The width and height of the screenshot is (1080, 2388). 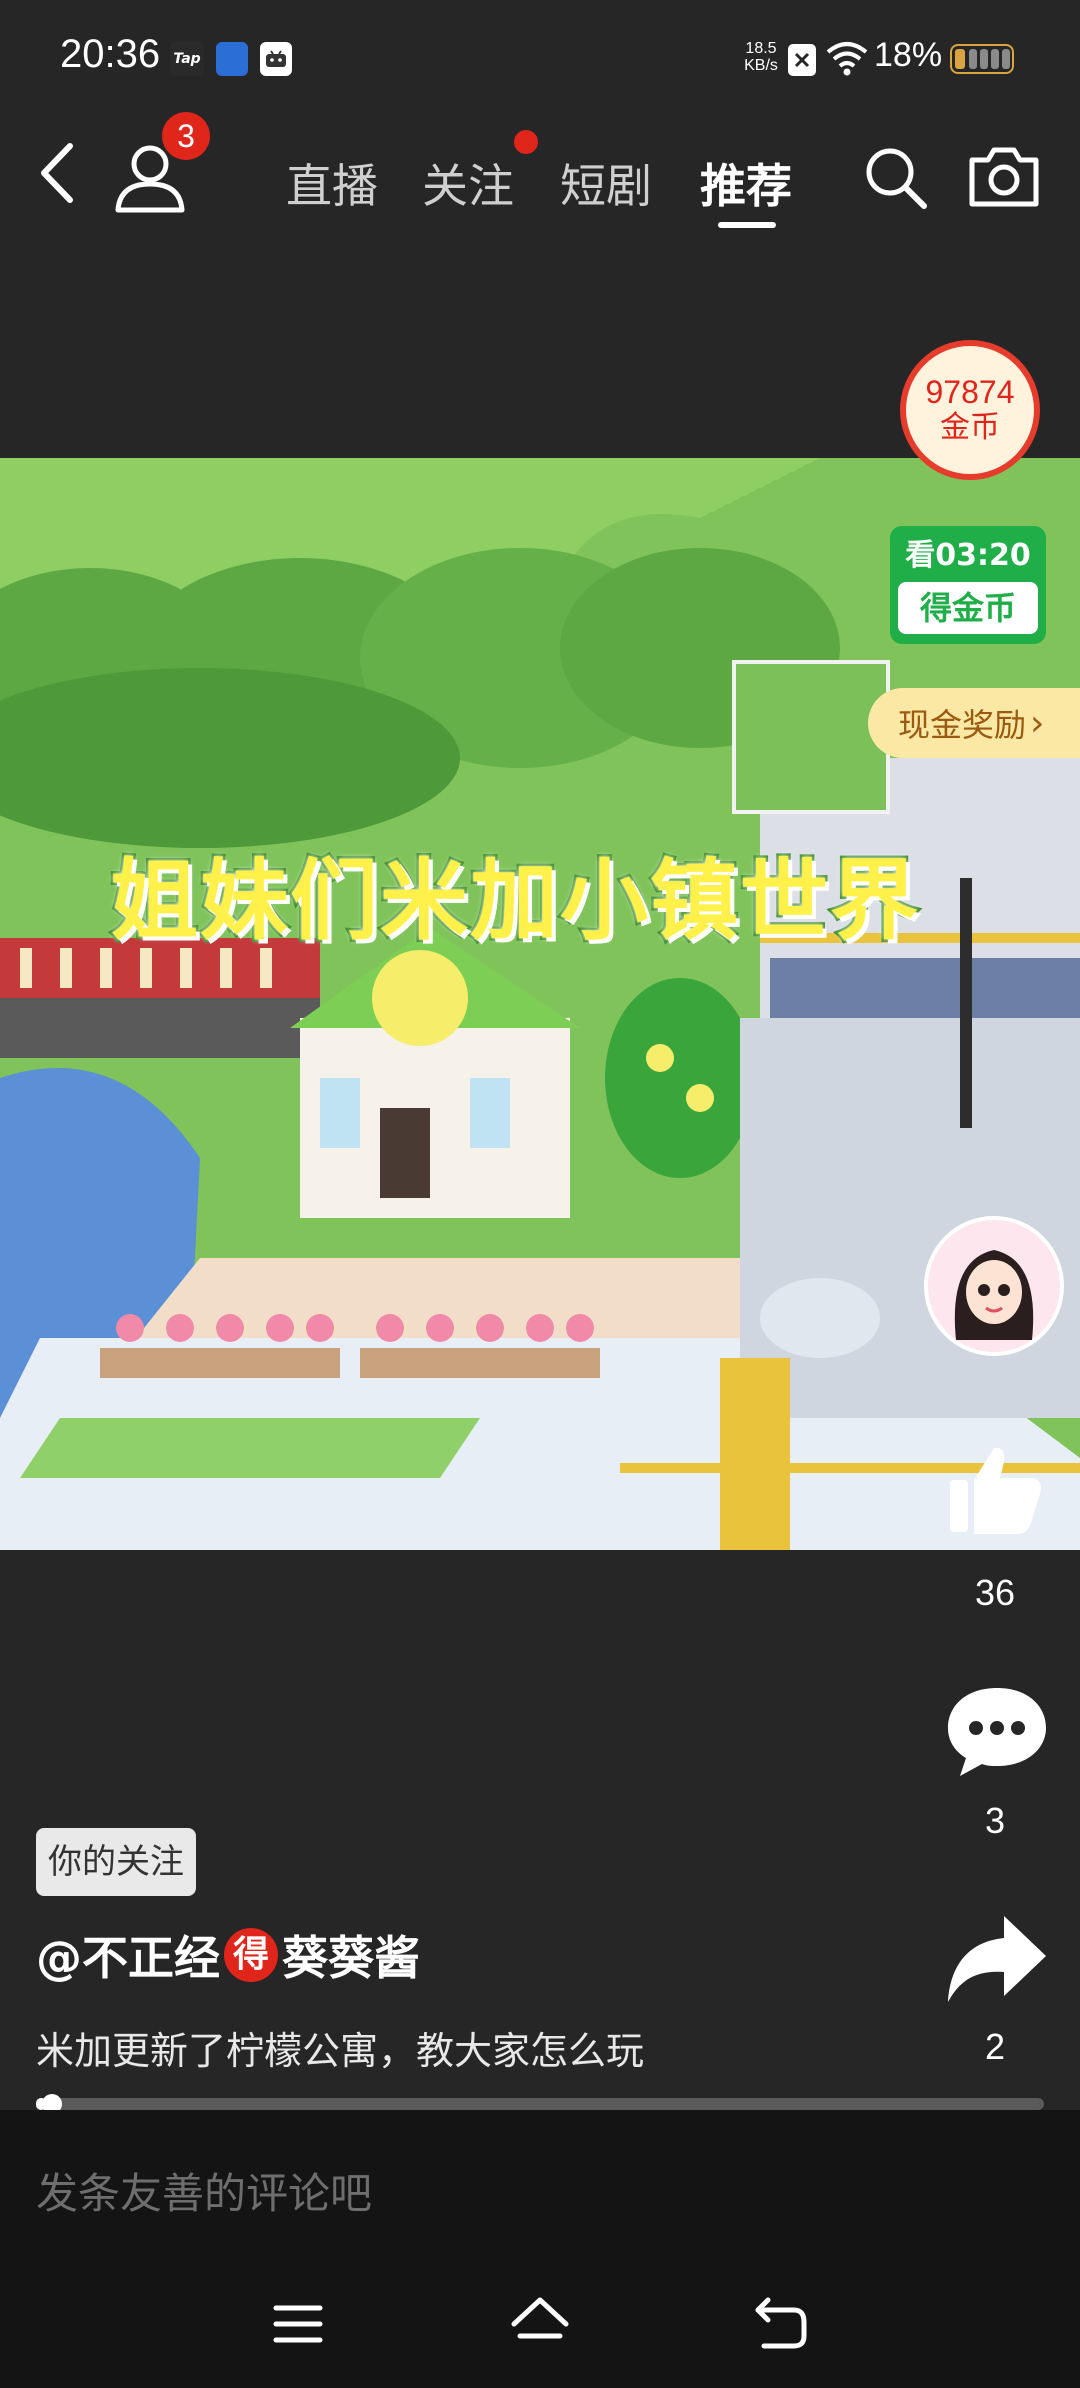 What do you see at coordinates (128, 1958) in the screenshot?
I see `author-name-prefix: @不正经` at bounding box center [128, 1958].